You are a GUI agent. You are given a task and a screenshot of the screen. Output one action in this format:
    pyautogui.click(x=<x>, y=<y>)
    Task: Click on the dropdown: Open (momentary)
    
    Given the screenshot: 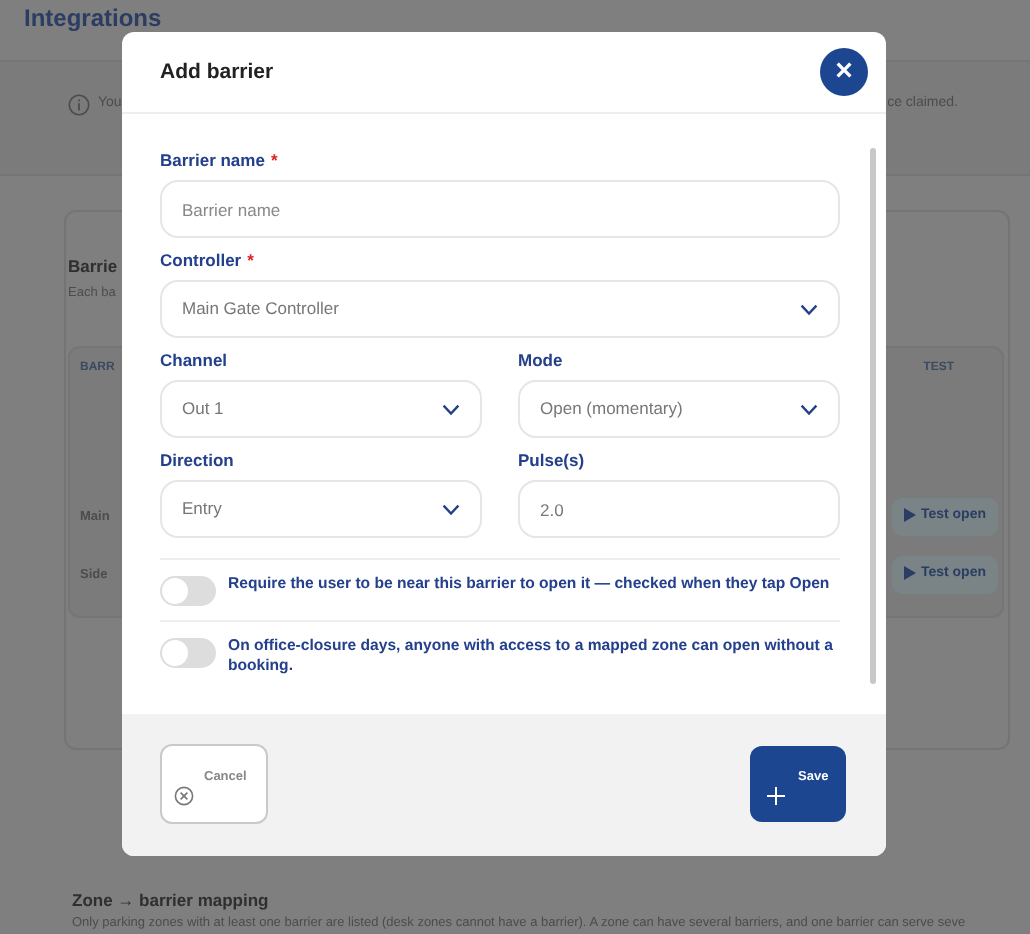 What is the action you would take?
    pyautogui.click(x=679, y=409)
    